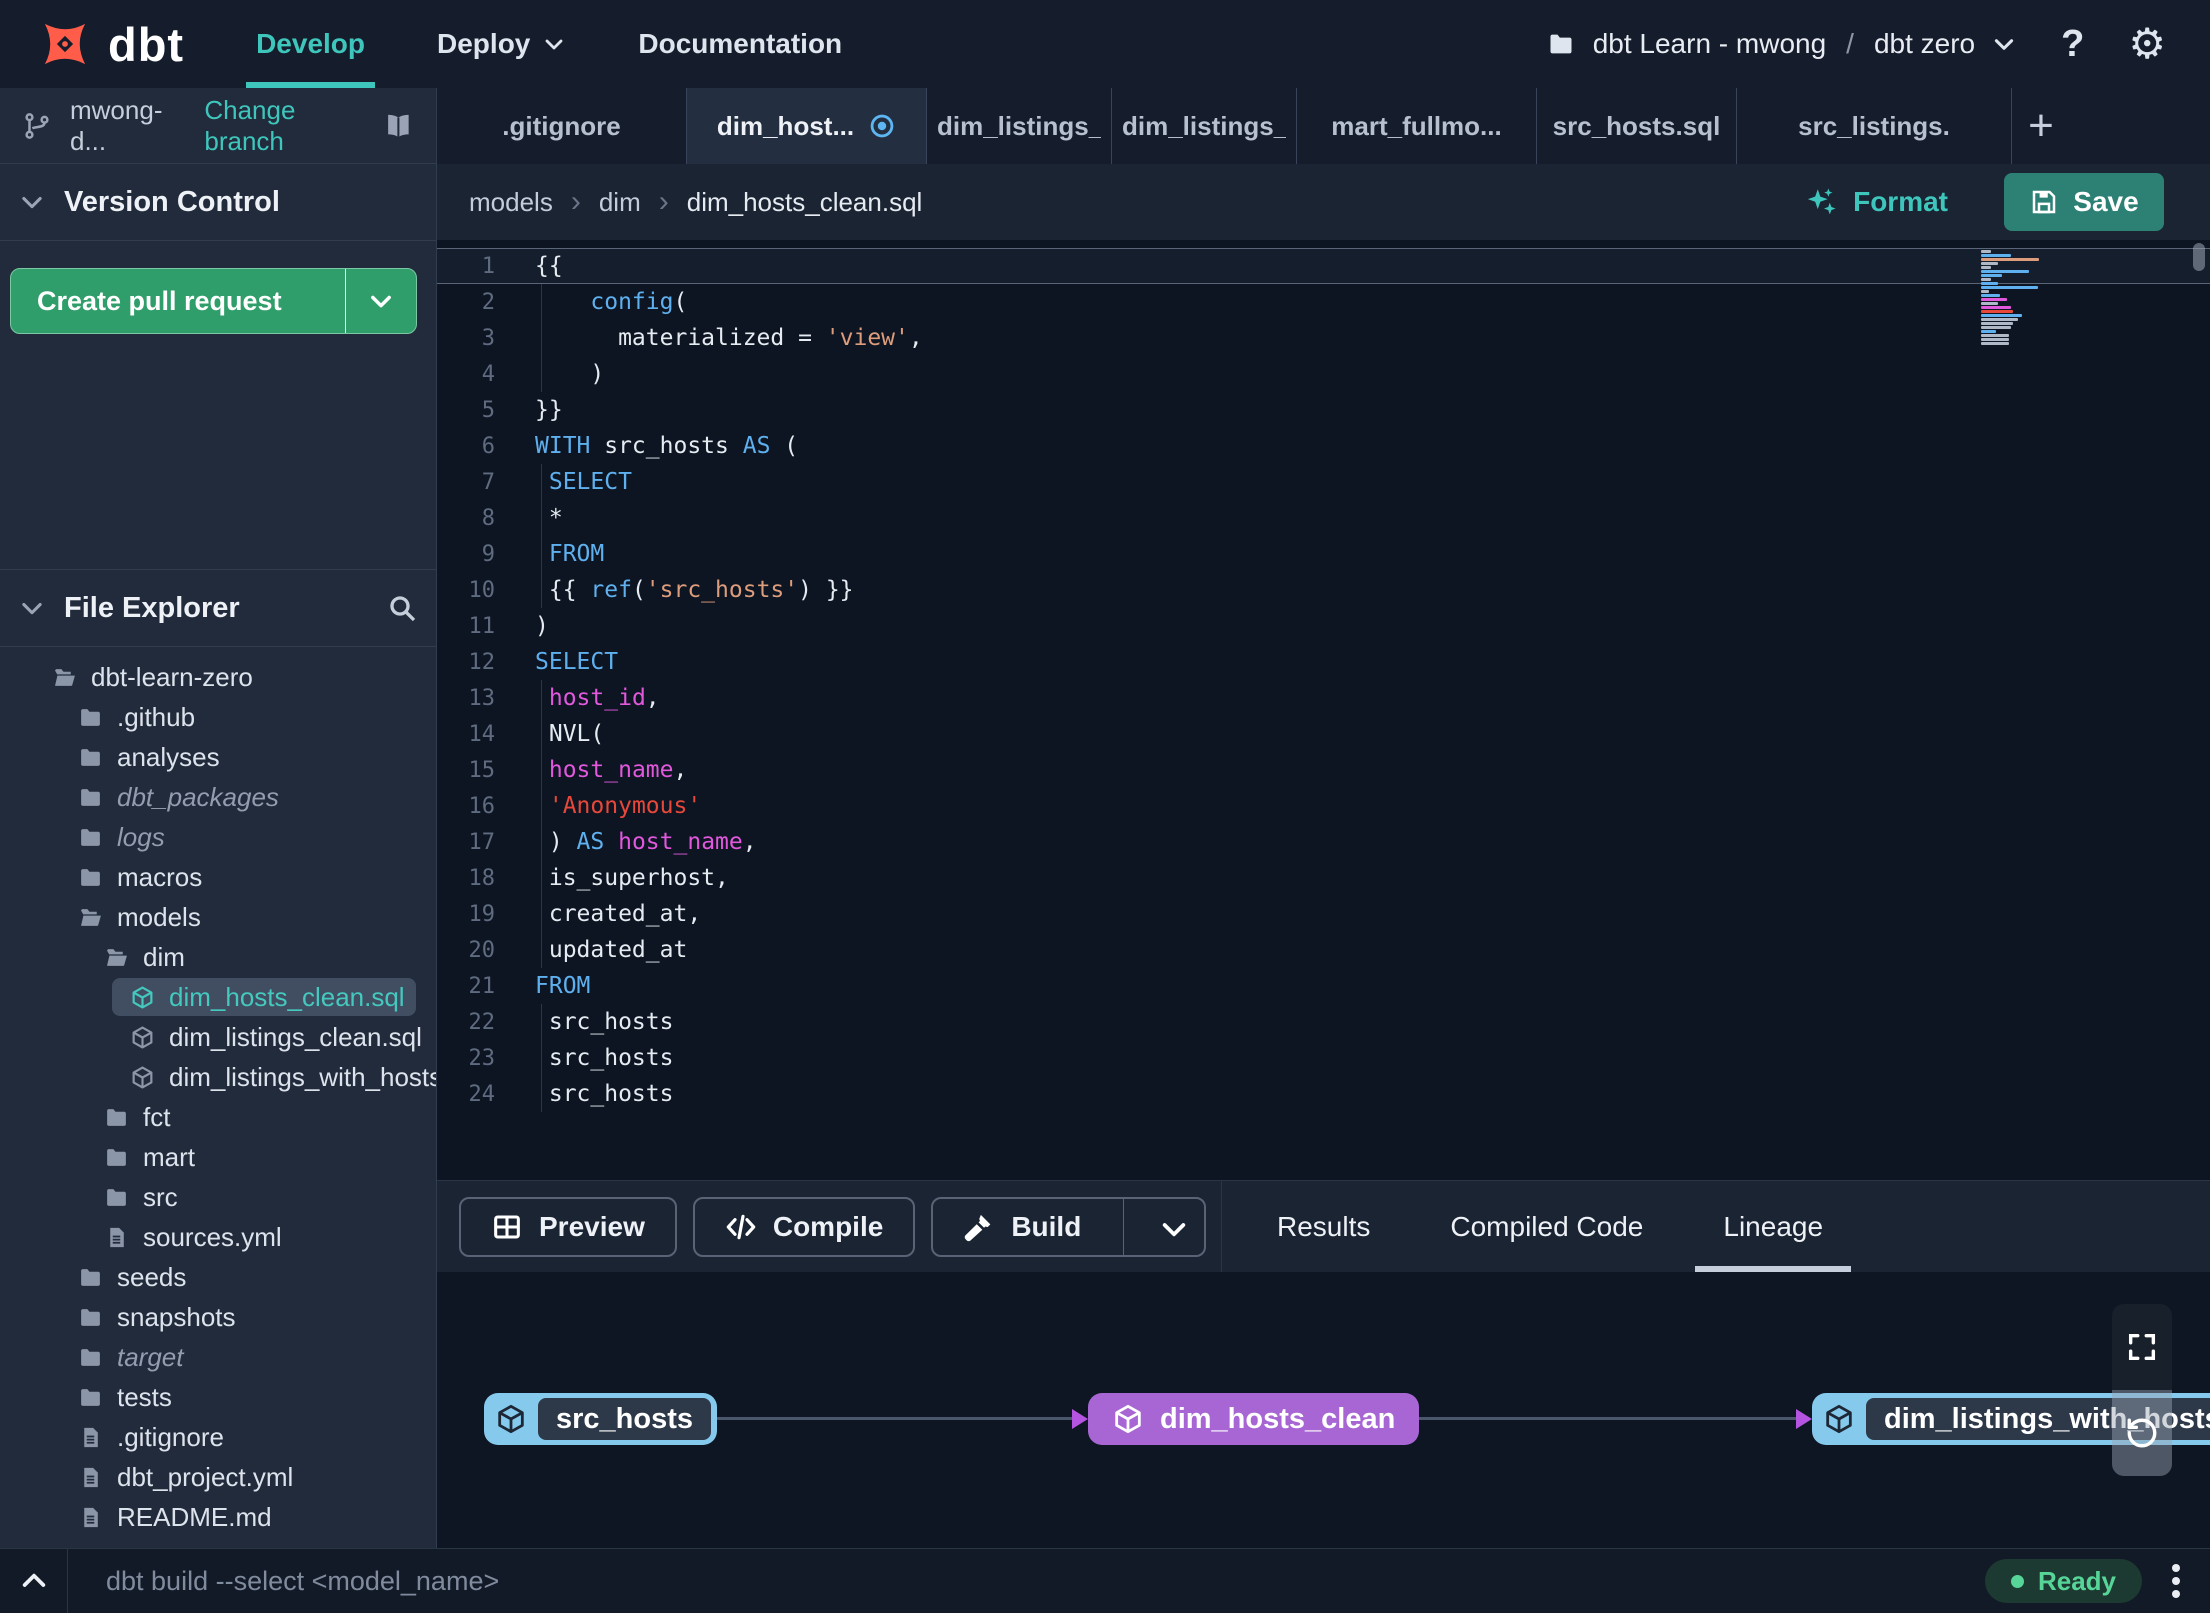  I want to click on preview-button: Preview, so click(568, 1226).